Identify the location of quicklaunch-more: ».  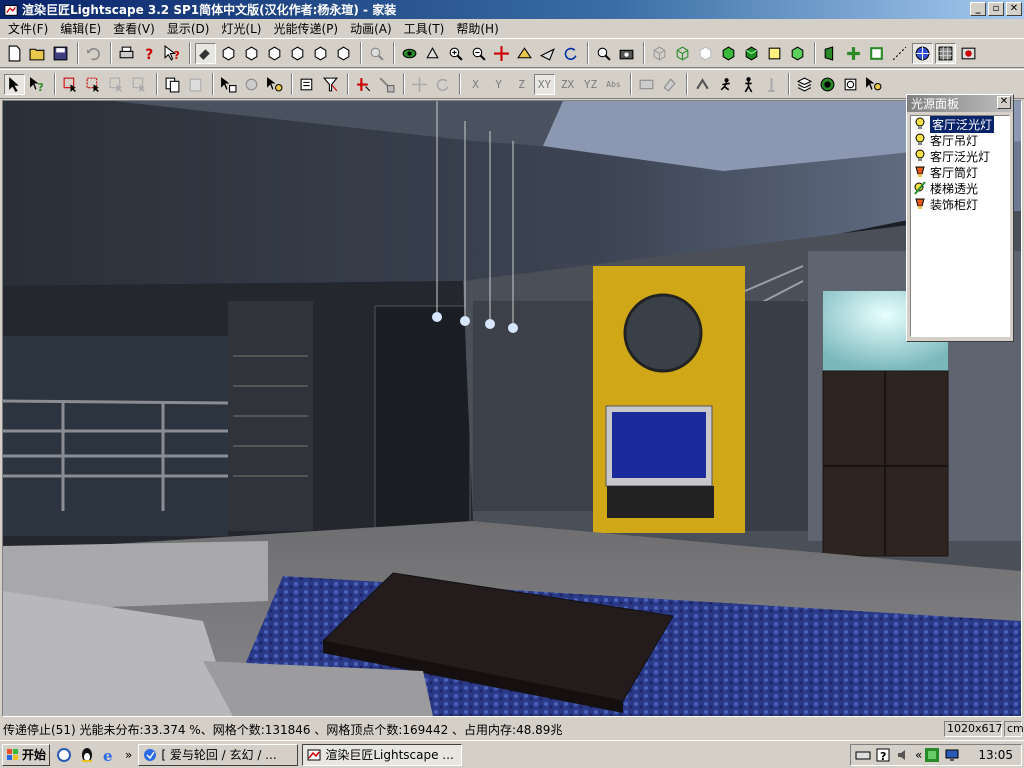
(128, 755).